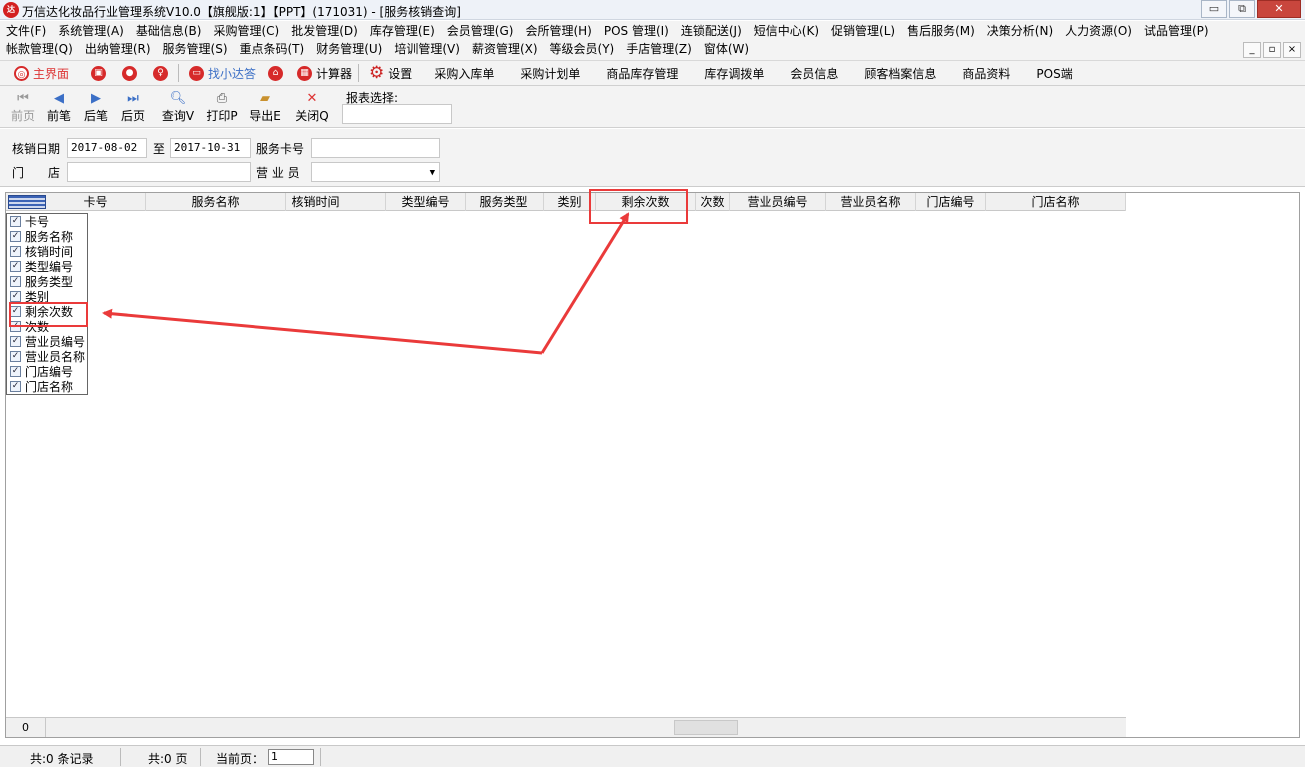 The image size is (1305, 767). What do you see at coordinates (59, 98) in the screenshot?
I see `arrow-left-icon: ◀` at bounding box center [59, 98].